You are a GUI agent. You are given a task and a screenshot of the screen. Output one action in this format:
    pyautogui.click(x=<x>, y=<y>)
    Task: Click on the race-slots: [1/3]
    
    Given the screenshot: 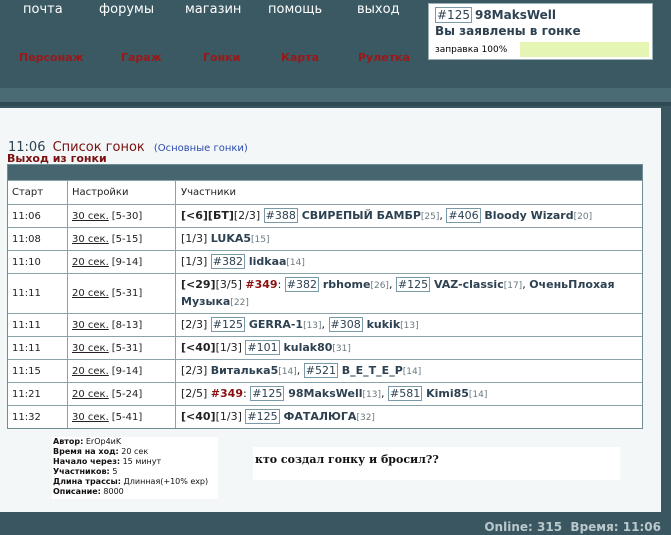 What is the action you would take?
    pyautogui.click(x=230, y=347)
    